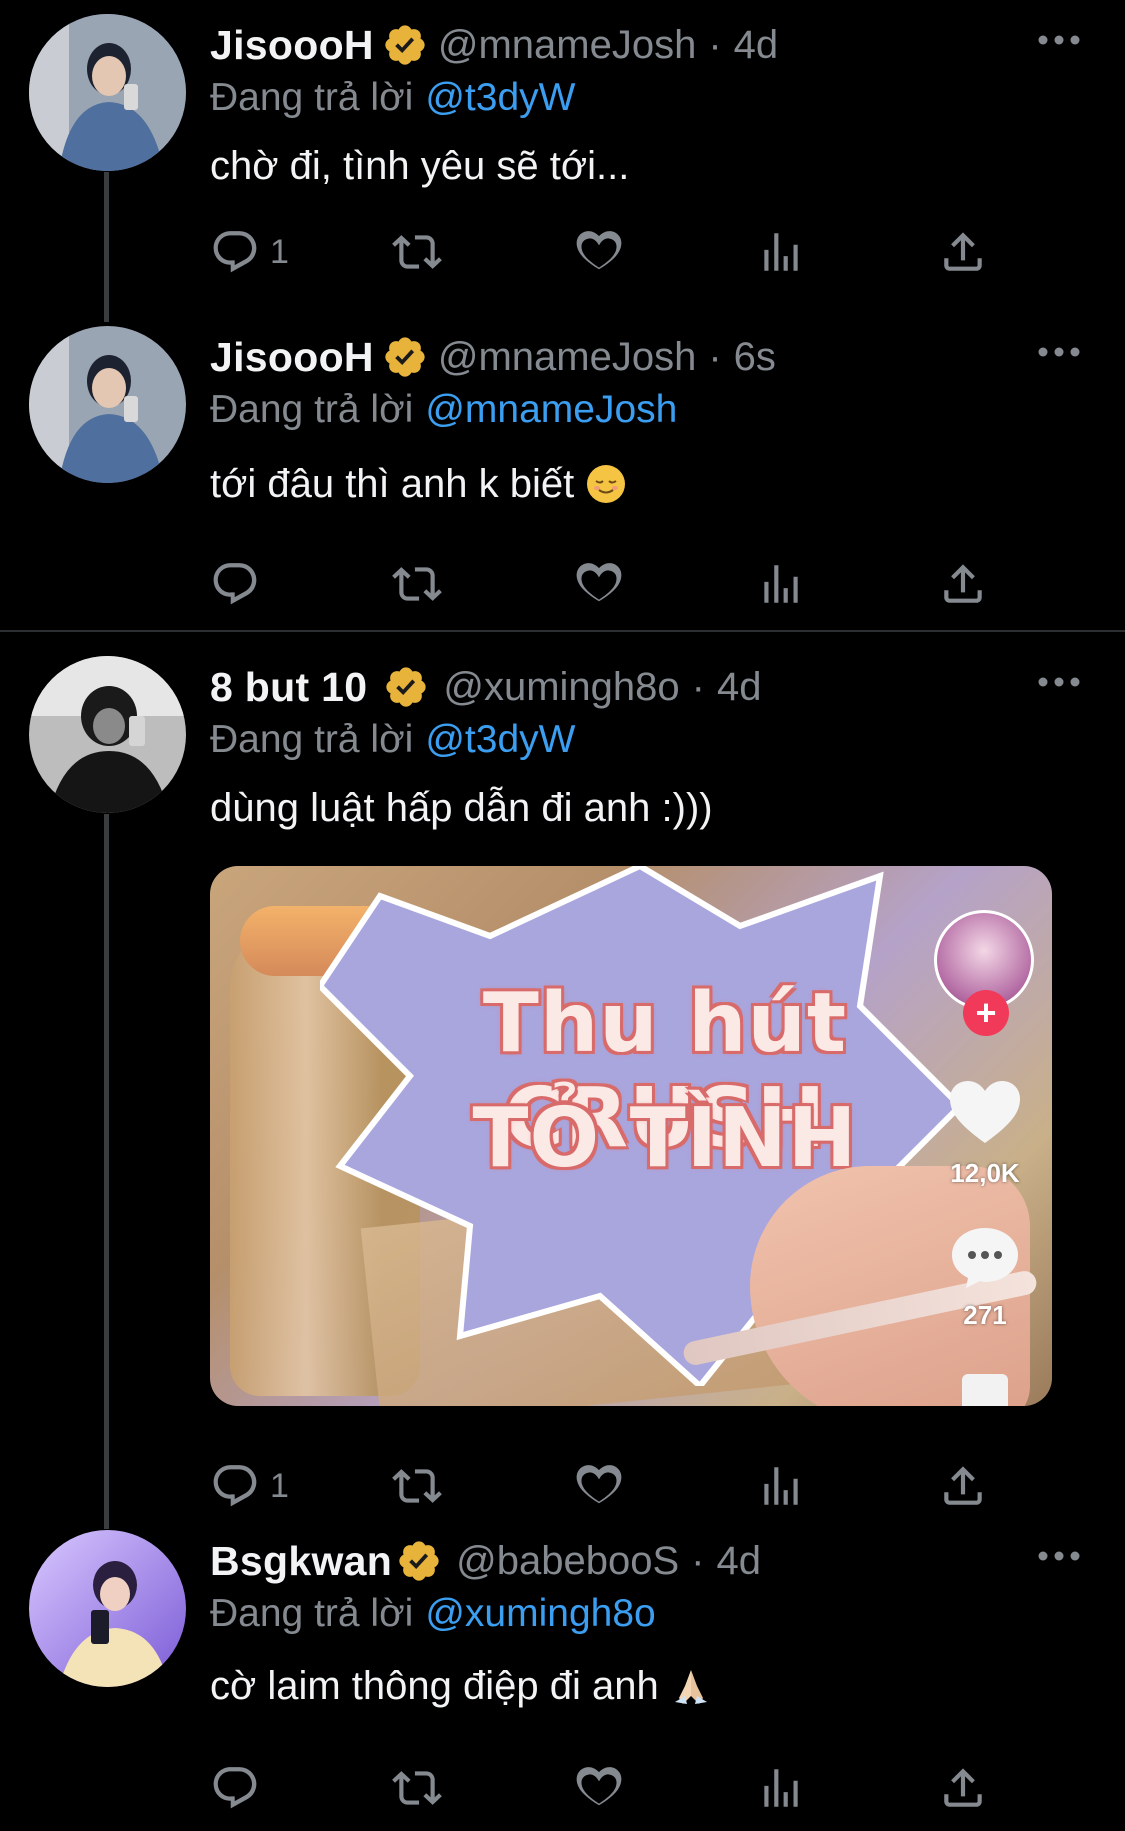  I want to click on tweet-header: Bsgkwan @babebooS · 4d, so click(647, 1561).